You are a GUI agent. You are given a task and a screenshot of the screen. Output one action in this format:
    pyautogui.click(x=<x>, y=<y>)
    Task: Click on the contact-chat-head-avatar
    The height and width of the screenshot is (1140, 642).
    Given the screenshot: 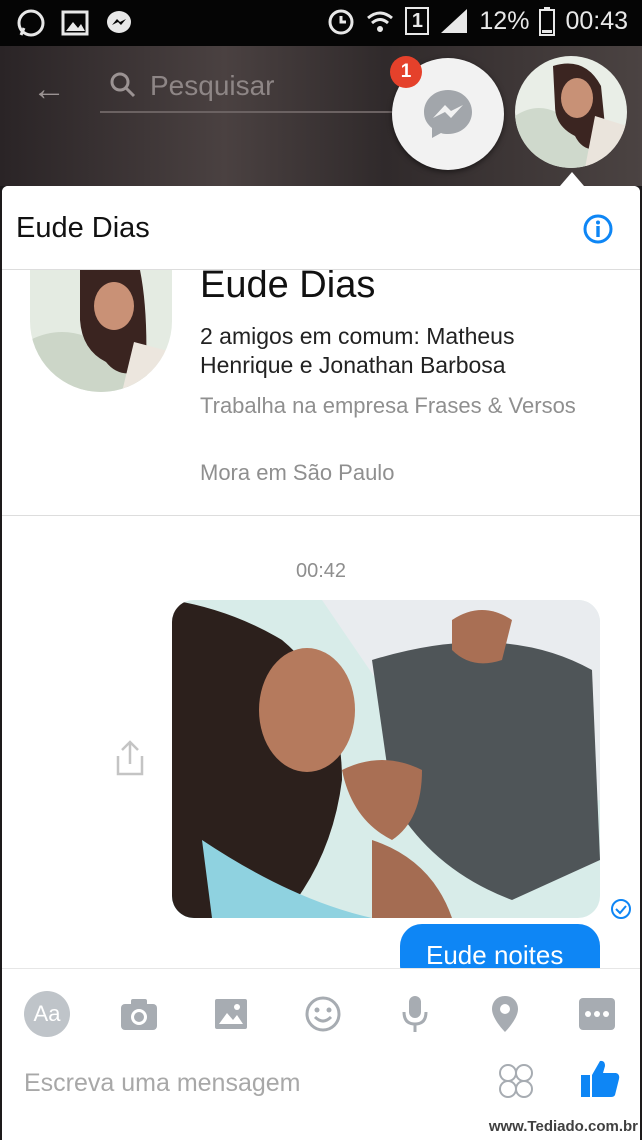 What is the action you would take?
    pyautogui.click(x=571, y=112)
    